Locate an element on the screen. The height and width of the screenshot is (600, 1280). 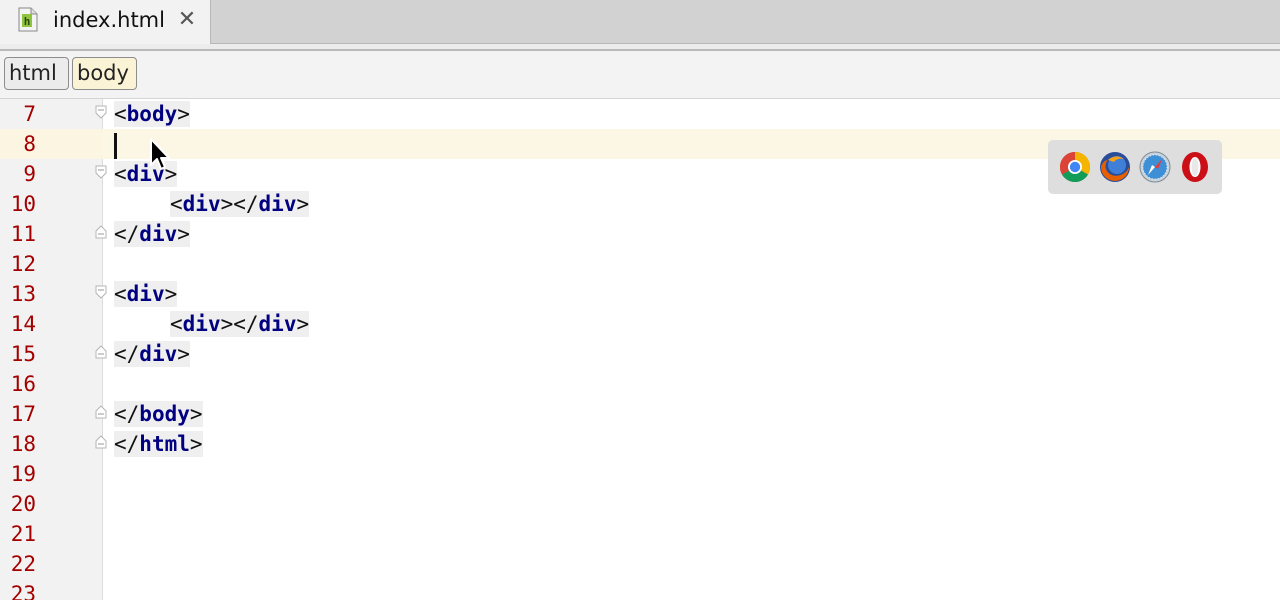
line-number: 17 is located at coordinates (23, 414).